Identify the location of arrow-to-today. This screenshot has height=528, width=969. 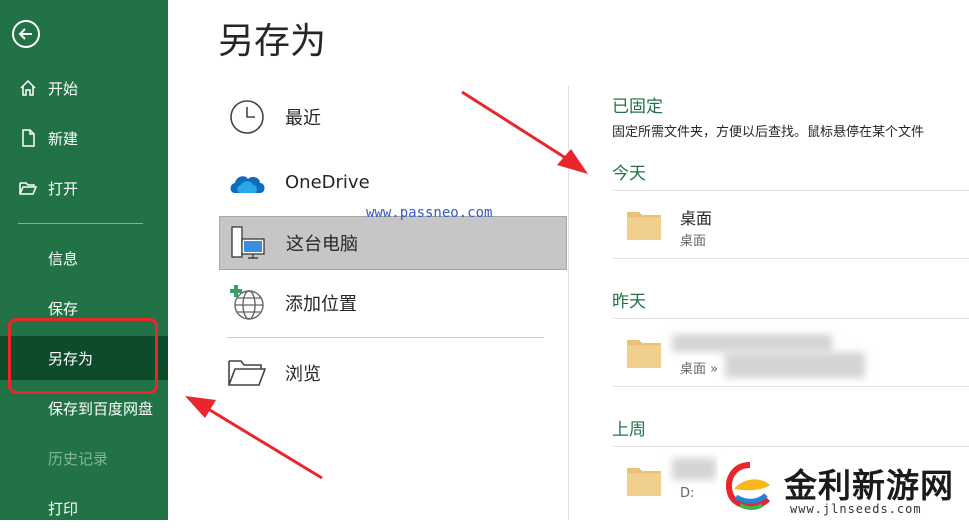
(524, 132).